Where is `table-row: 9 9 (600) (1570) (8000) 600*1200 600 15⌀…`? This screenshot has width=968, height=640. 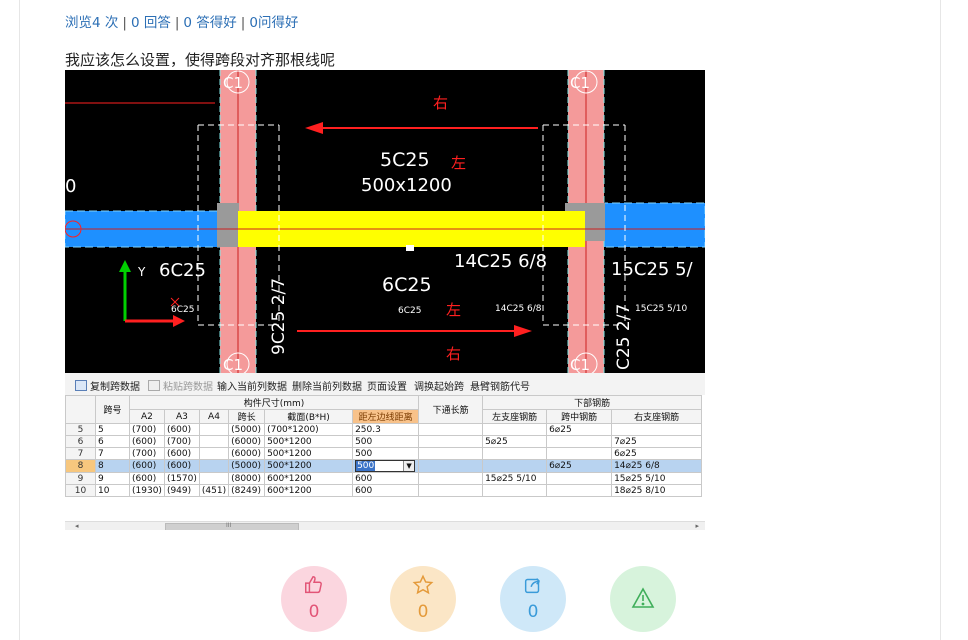 table-row: 9 9 (600) (1570) (8000) 600*1200 600 15⌀… is located at coordinates (384, 478).